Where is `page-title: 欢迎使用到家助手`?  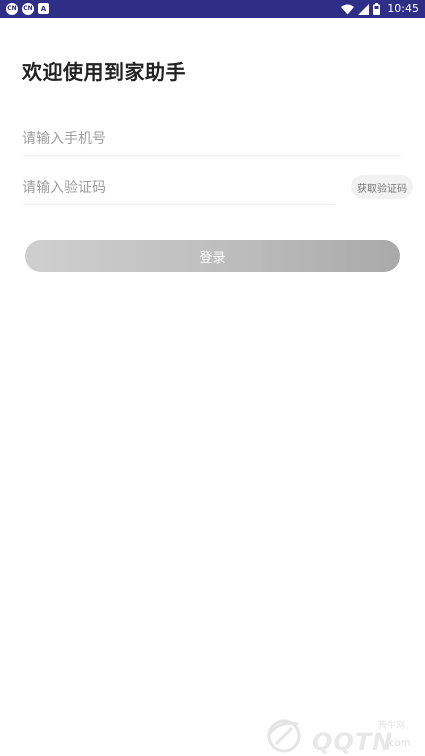
page-title: 欢迎使用到家助手 is located at coordinates (104, 72).